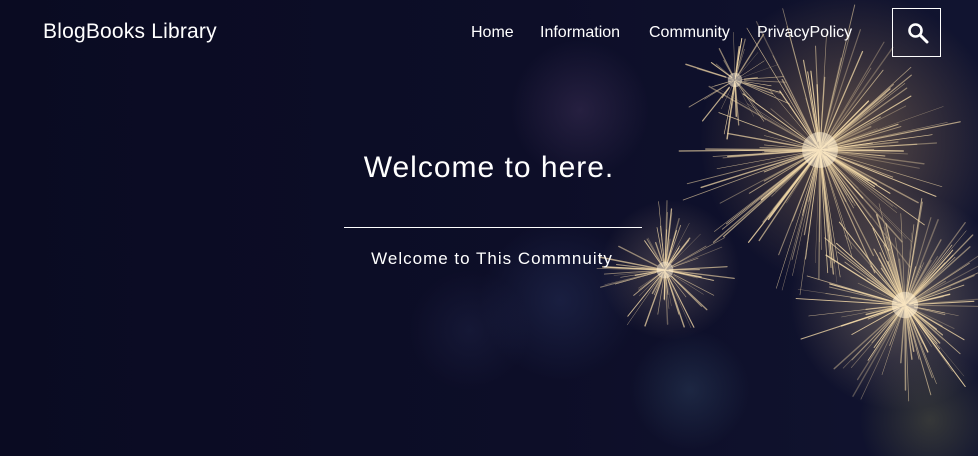  Describe the element at coordinates (689, 33) in the screenshot. I see `nav-link-community: Community` at that location.